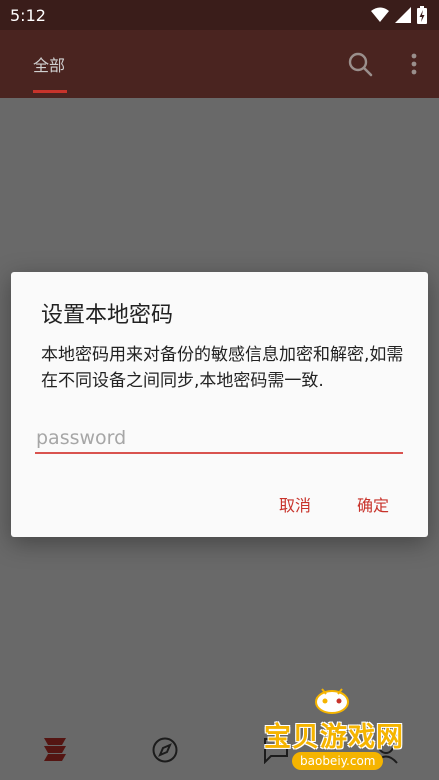  I want to click on more-vert-icon, so click(414, 64).